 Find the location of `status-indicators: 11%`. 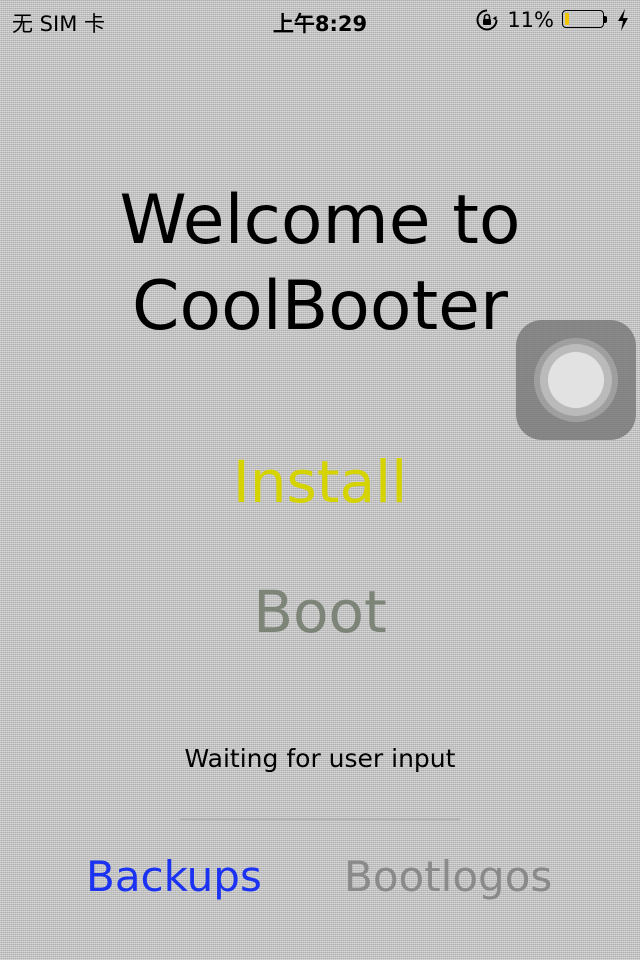

status-indicators: 11% is located at coordinates (552, 20).